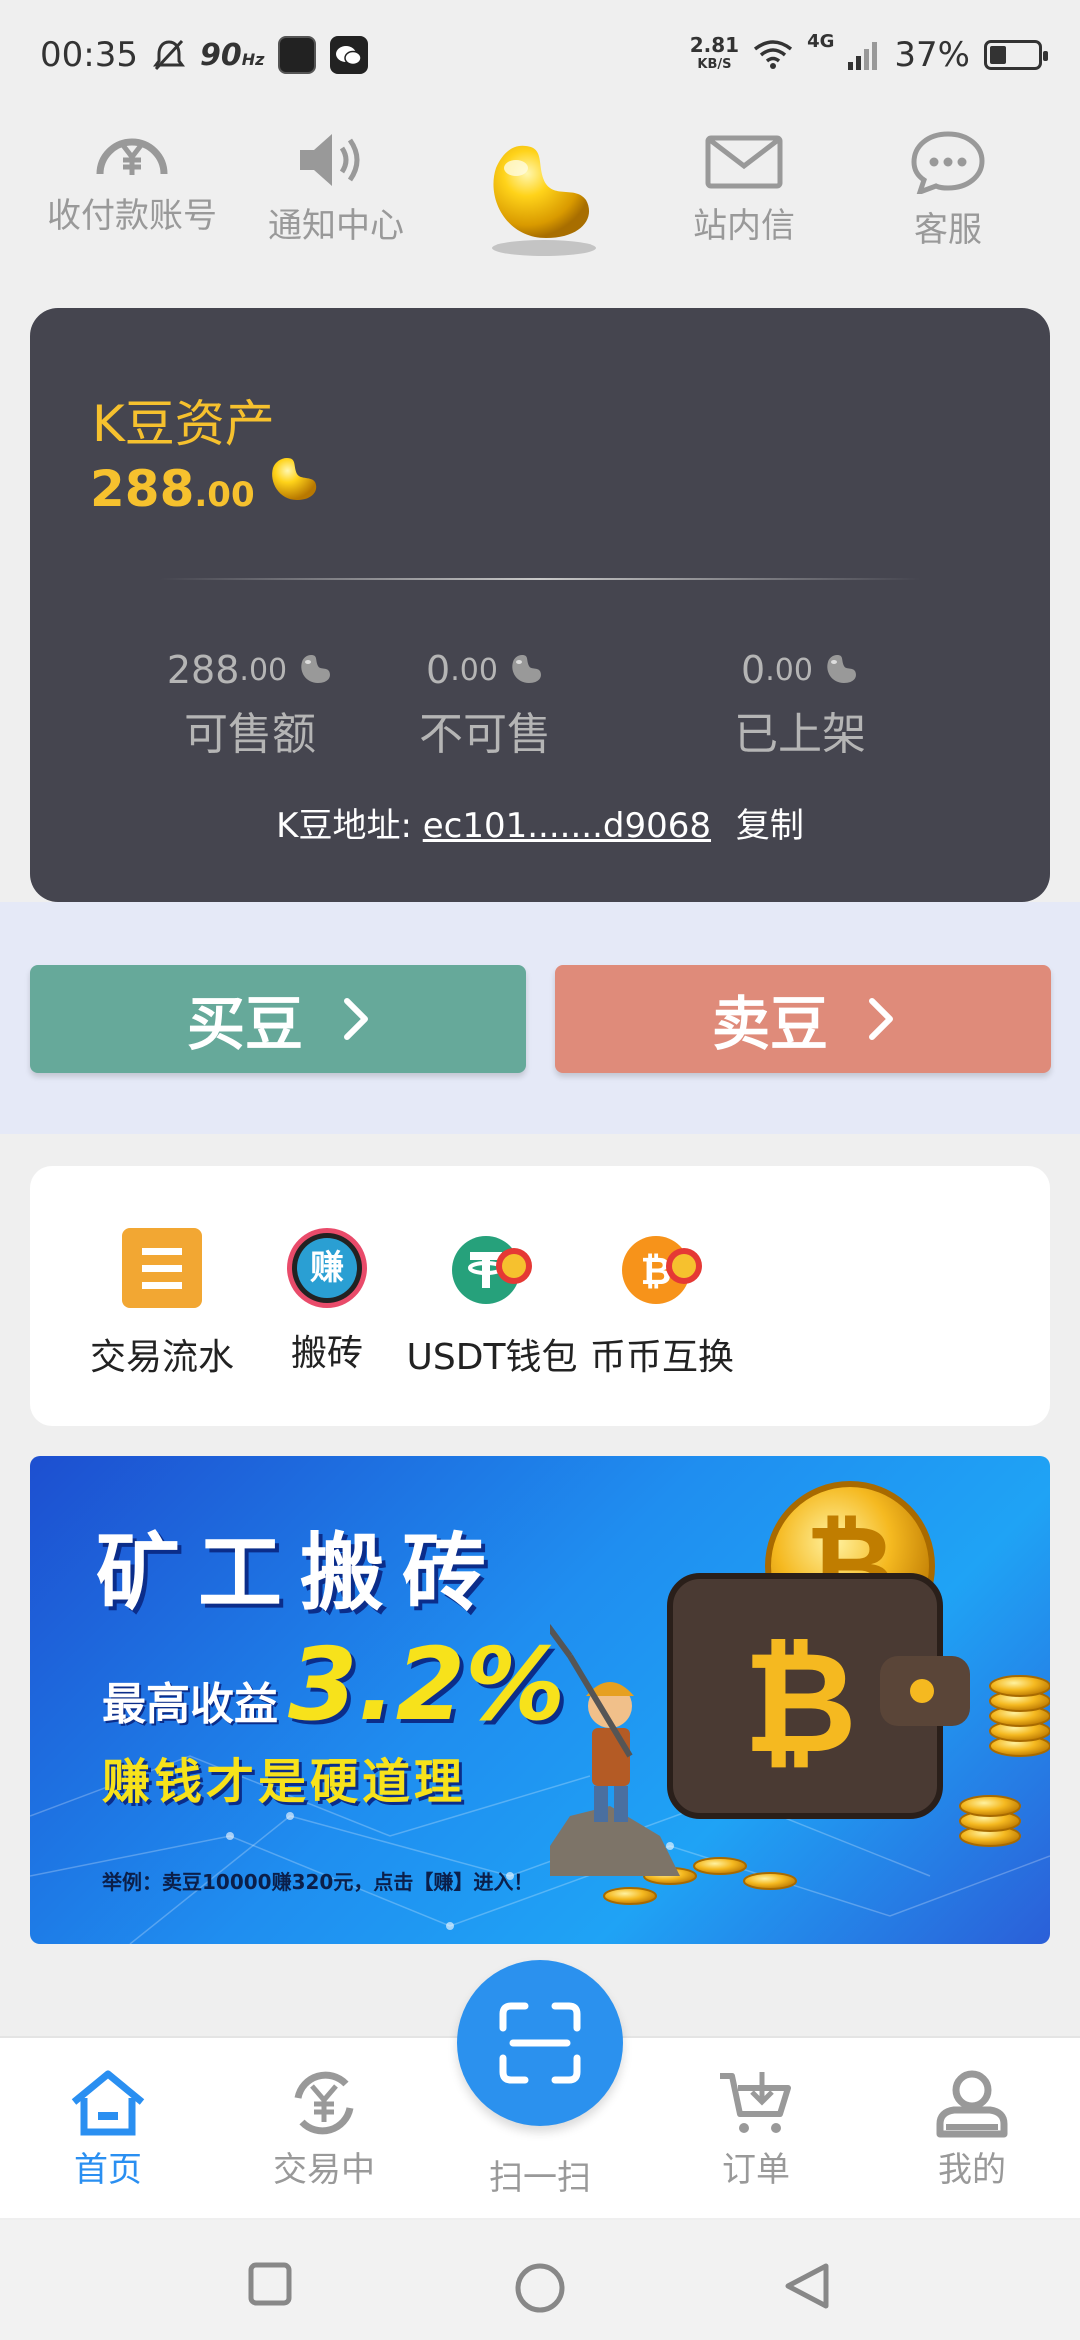 This screenshot has width=1080, height=2340. I want to click on tab-home: 首页, so click(108, 2129).